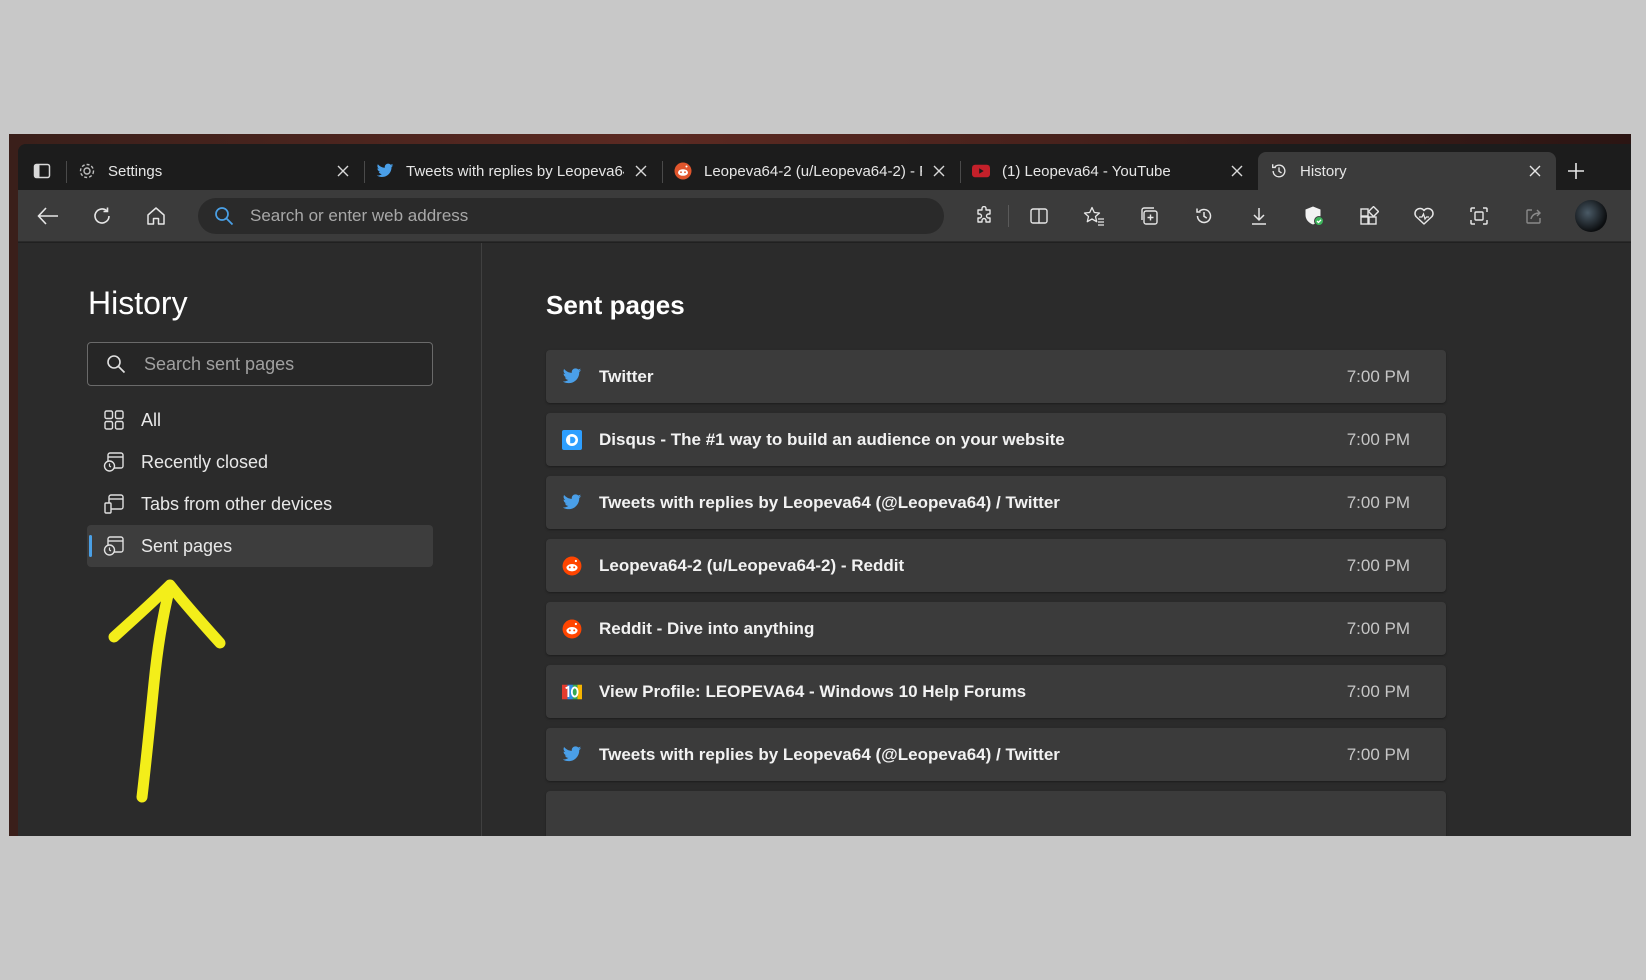 The height and width of the screenshot is (980, 1646). What do you see at coordinates (1086, 171) in the screenshot?
I see `tab-title: (1) Leopeva64 - YouTube` at bounding box center [1086, 171].